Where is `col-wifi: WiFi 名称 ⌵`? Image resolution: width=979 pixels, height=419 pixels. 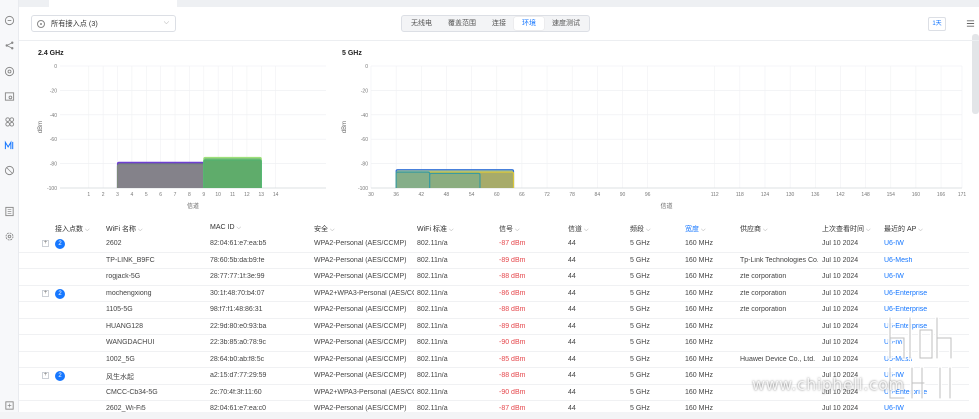
col-wifi: WiFi 名称 ⌵ is located at coordinates (124, 229).